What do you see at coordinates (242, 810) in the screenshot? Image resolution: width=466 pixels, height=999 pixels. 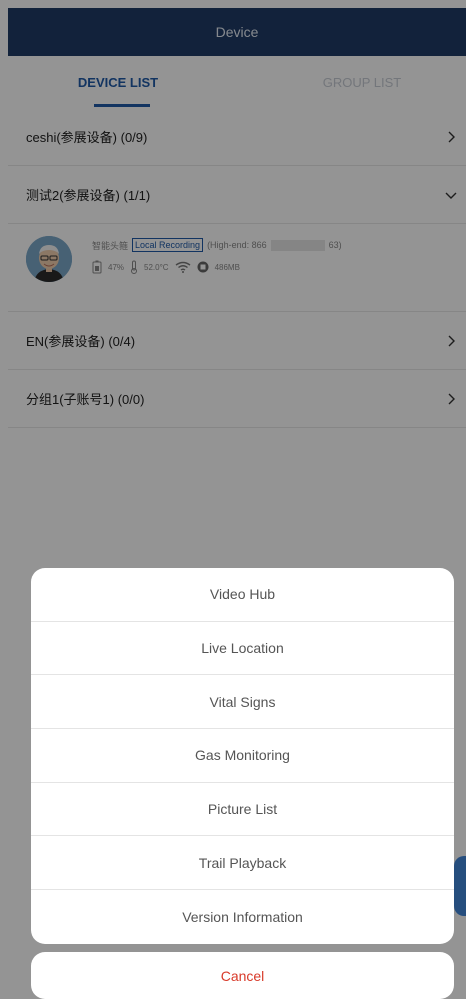 I see `menu-item-picture-list: Picture List` at bounding box center [242, 810].